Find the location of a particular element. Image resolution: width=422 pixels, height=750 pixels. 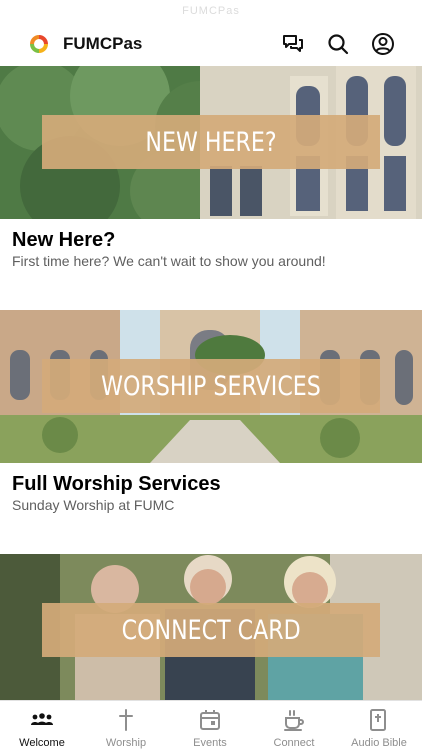

status-bar-text: FUMCPas is located at coordinates (211, 11).